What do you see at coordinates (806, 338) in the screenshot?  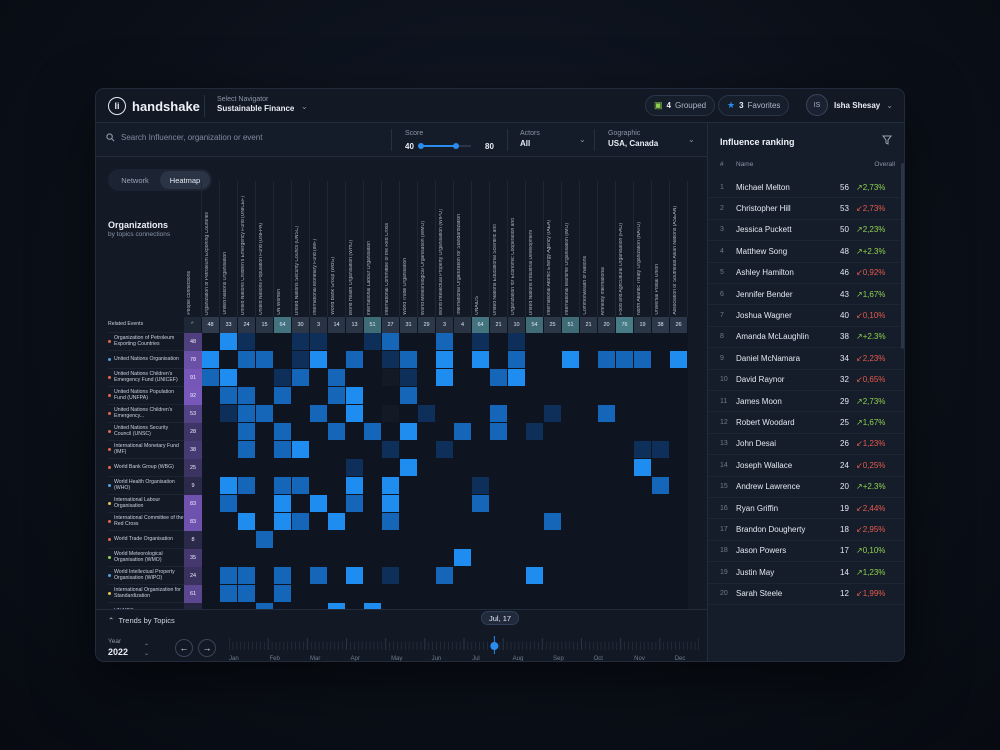 I see `ranking-row: 8 Amanda McLaughlin 38 ↗+2.3%` at bounding box center [806, 338].